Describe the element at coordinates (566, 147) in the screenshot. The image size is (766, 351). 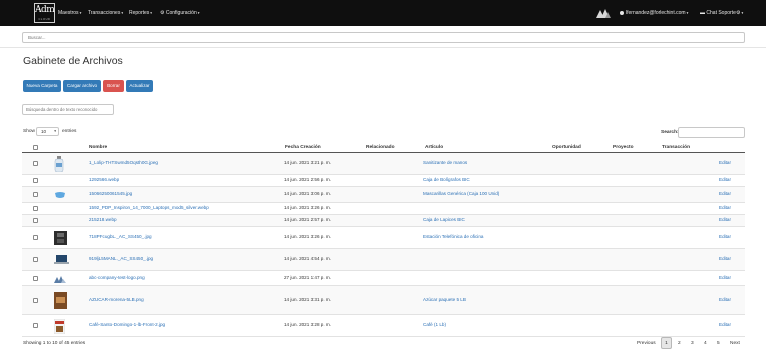
I see `col-oportunidad: Oportunidad` at that location.